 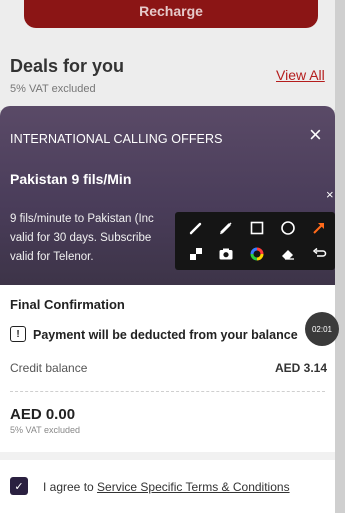 I want to click on close-icon: ×, so click(x=315, y=135).